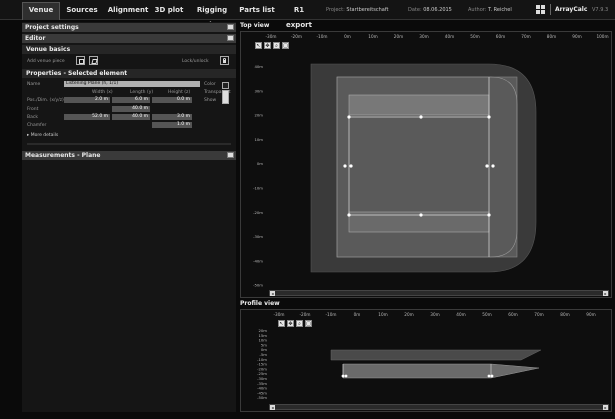 The width and height of the screenshot is (615, 419). What do you see at coordinates (258, 66) in the screenshot?
I see `axis-tick-label: 40m` at bounding box center [258, 66].